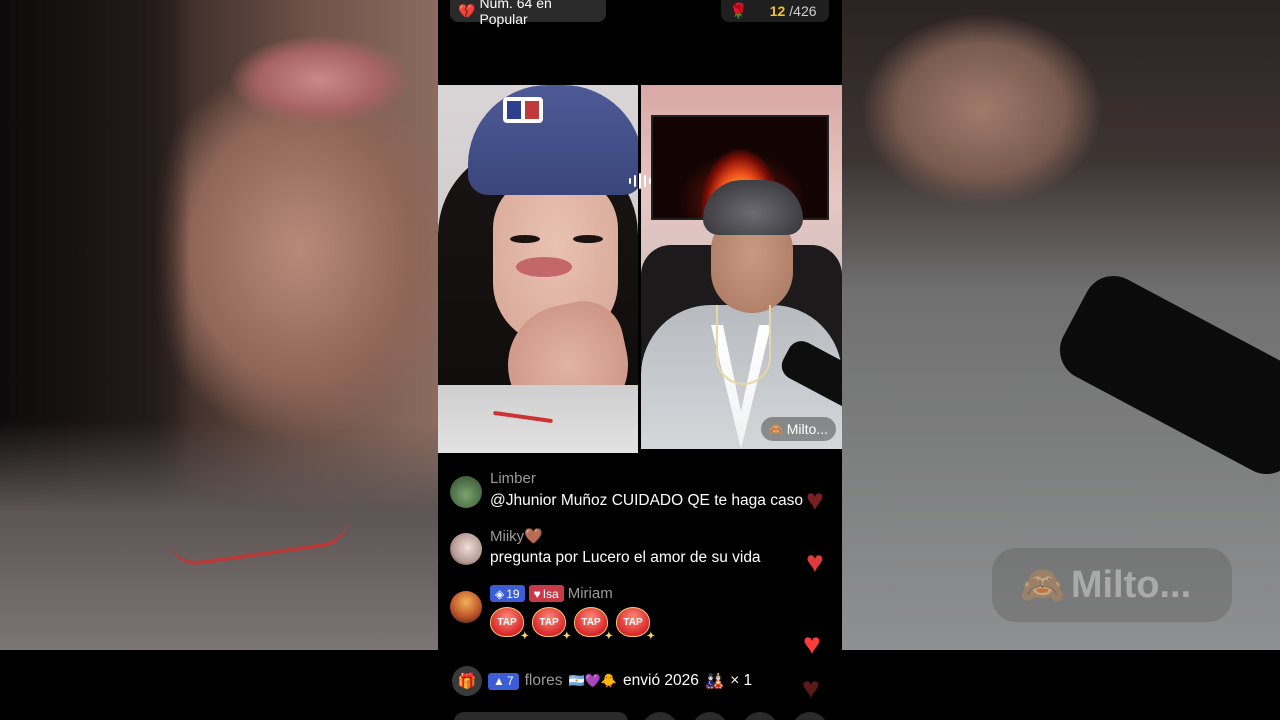 The height and width of the screenshot is (720, 1280). What do you see at coordinates (625, 557) in the screenshot?
I see `chat-text: pregunta por Lucero el amor de su vida` at bounding box center [625, 557].